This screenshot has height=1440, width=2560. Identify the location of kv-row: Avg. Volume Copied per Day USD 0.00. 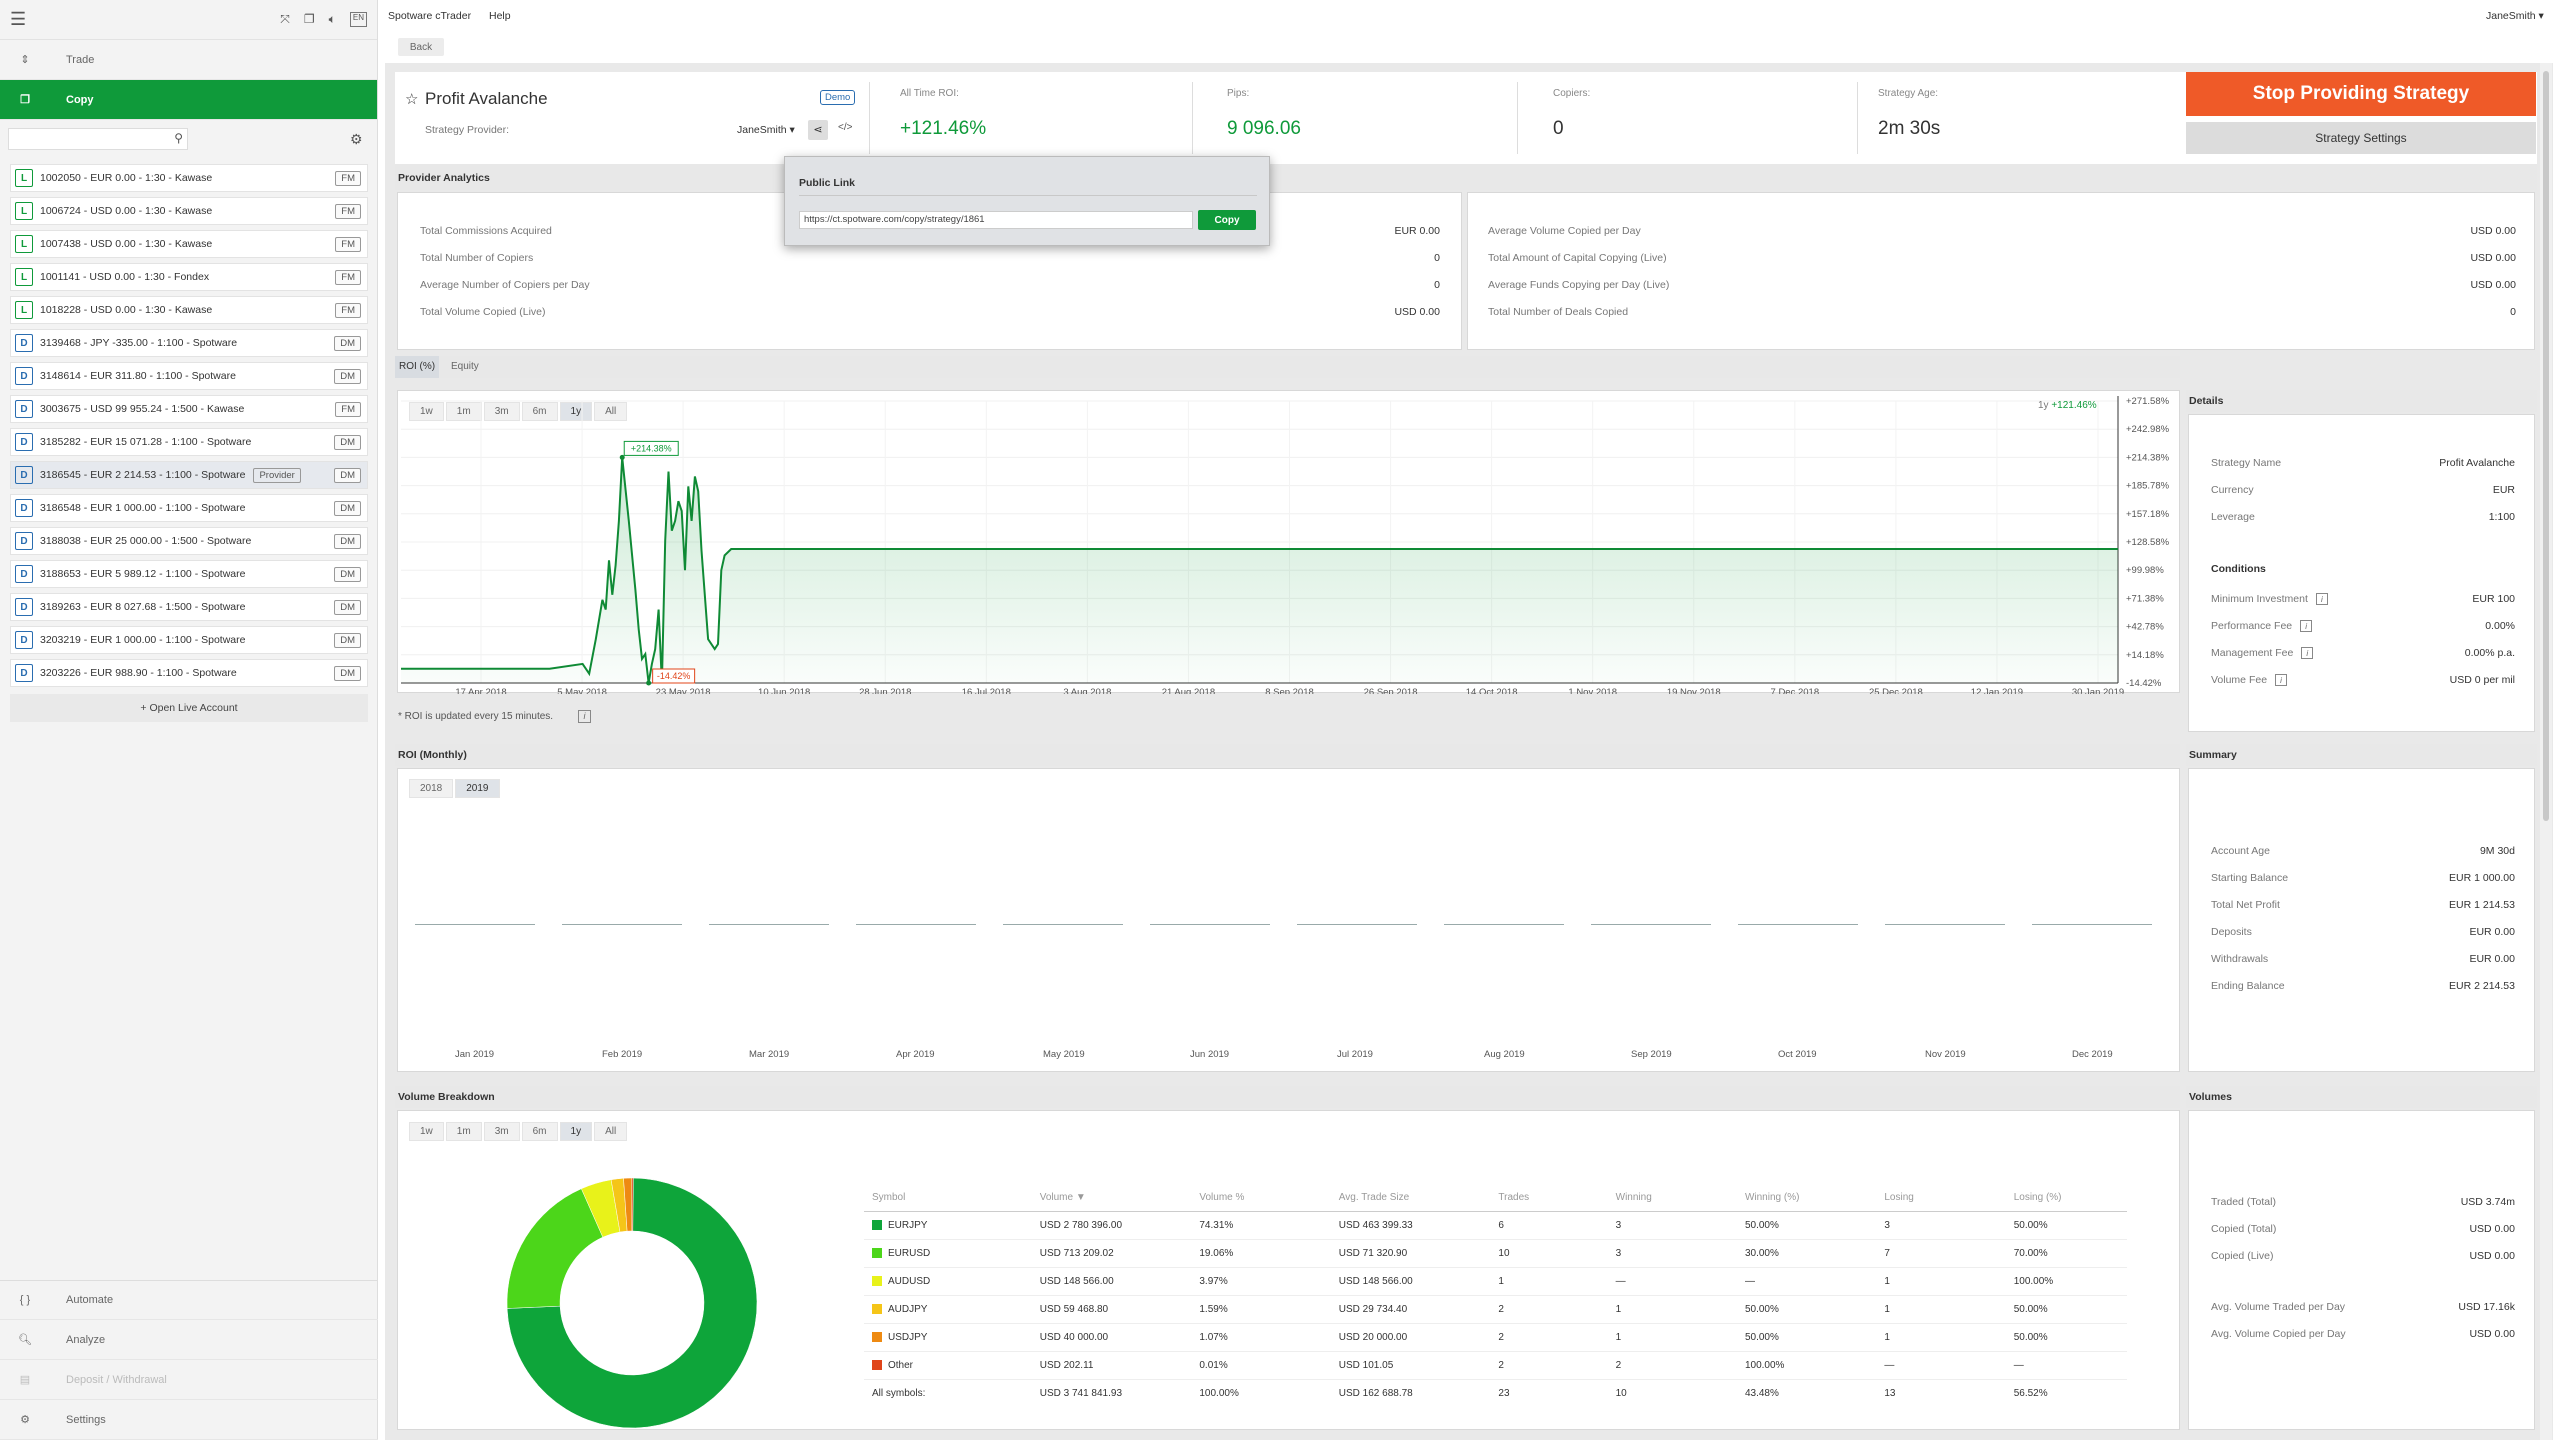
(2363, 1334).